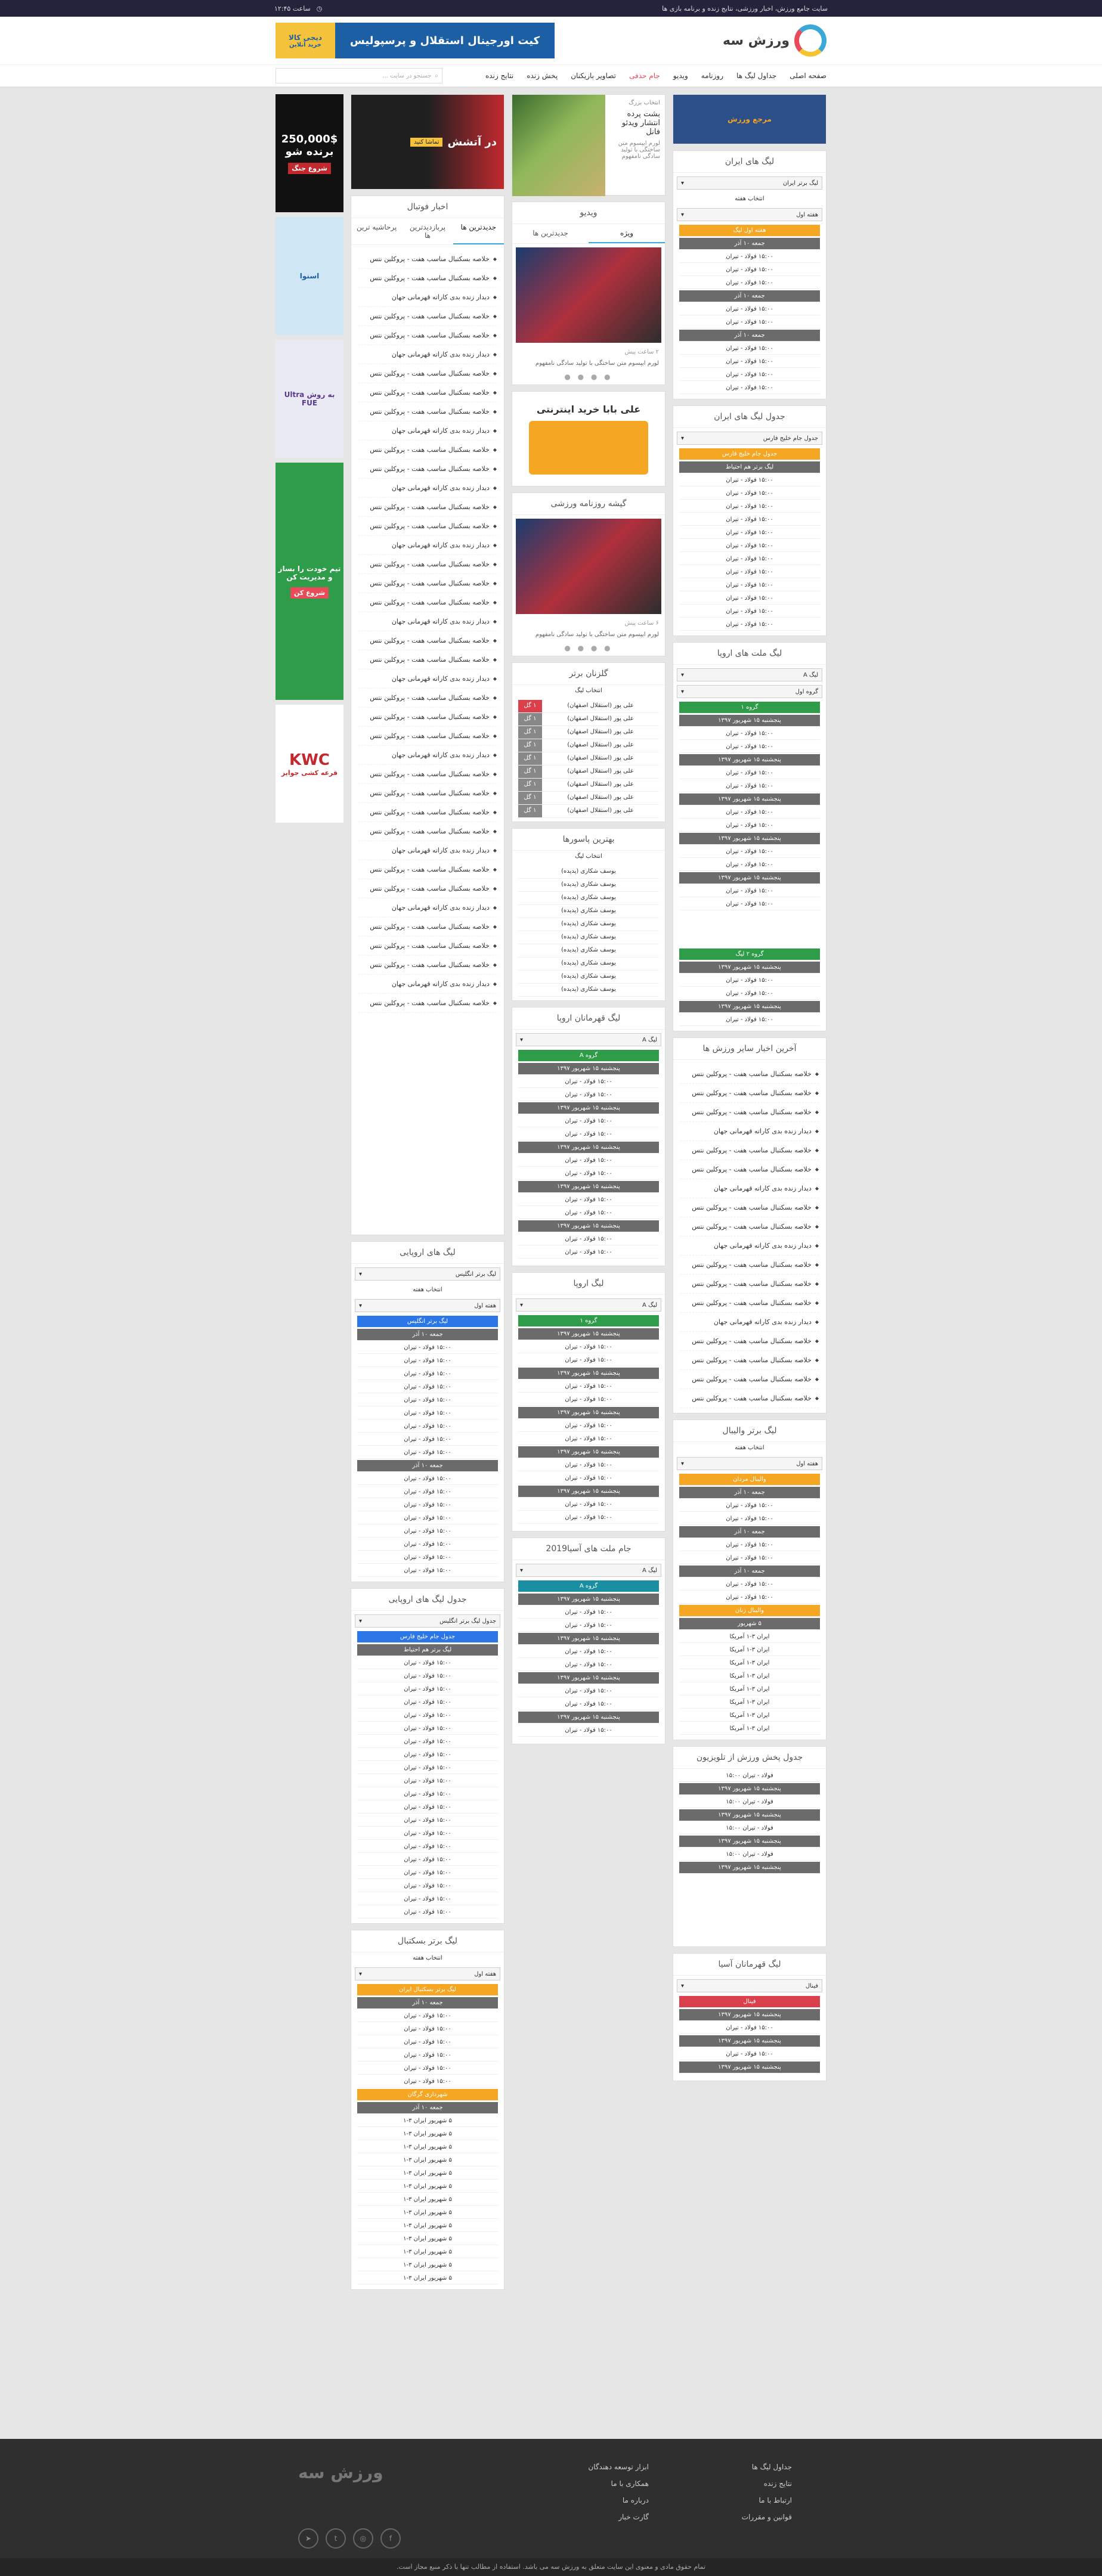  What do you see at coordinates (341, 2472) in the screenshot?
I see `footer-logo: ورزش سه` at bounding box center [341, 2472].